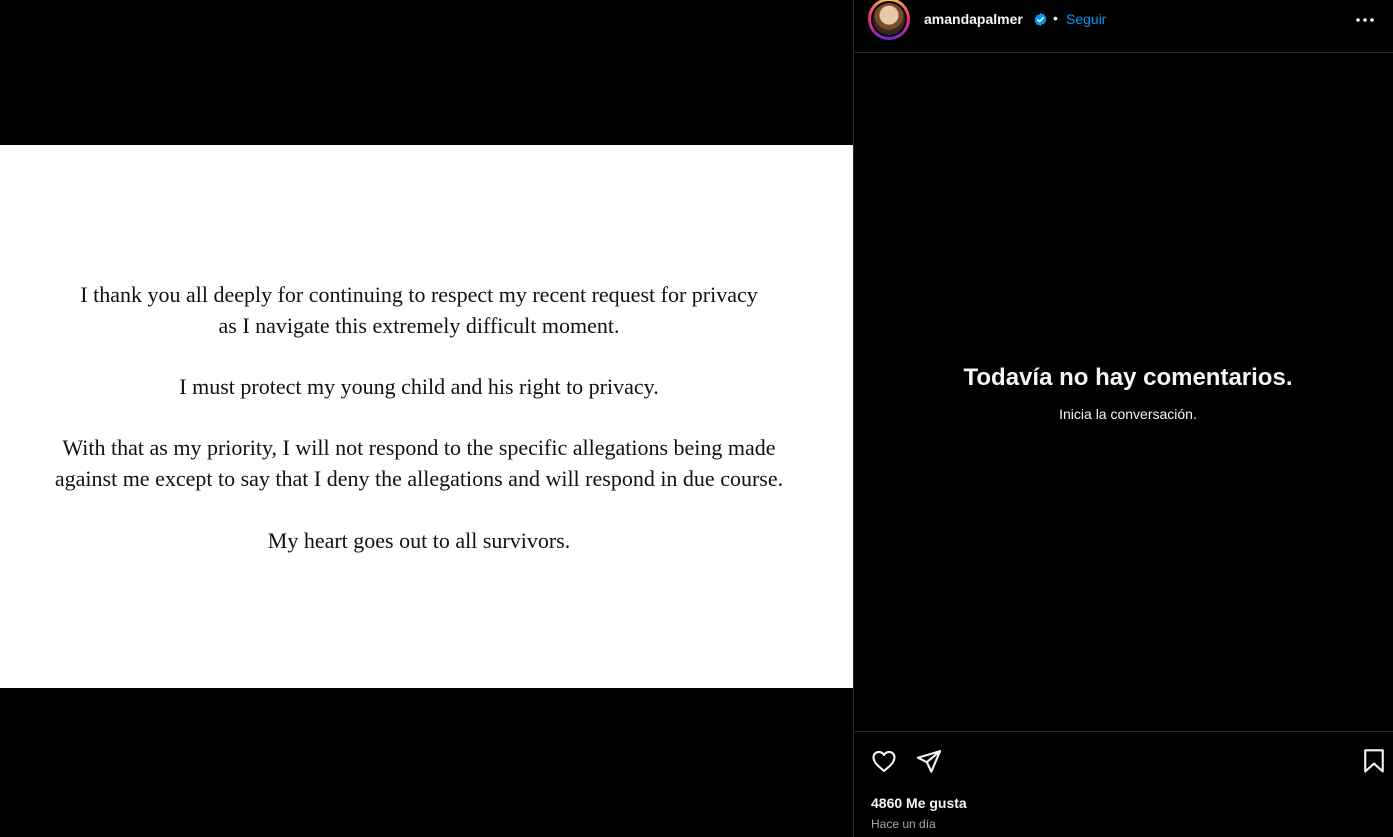  I want to click on avatar-image, so click(889, 19).